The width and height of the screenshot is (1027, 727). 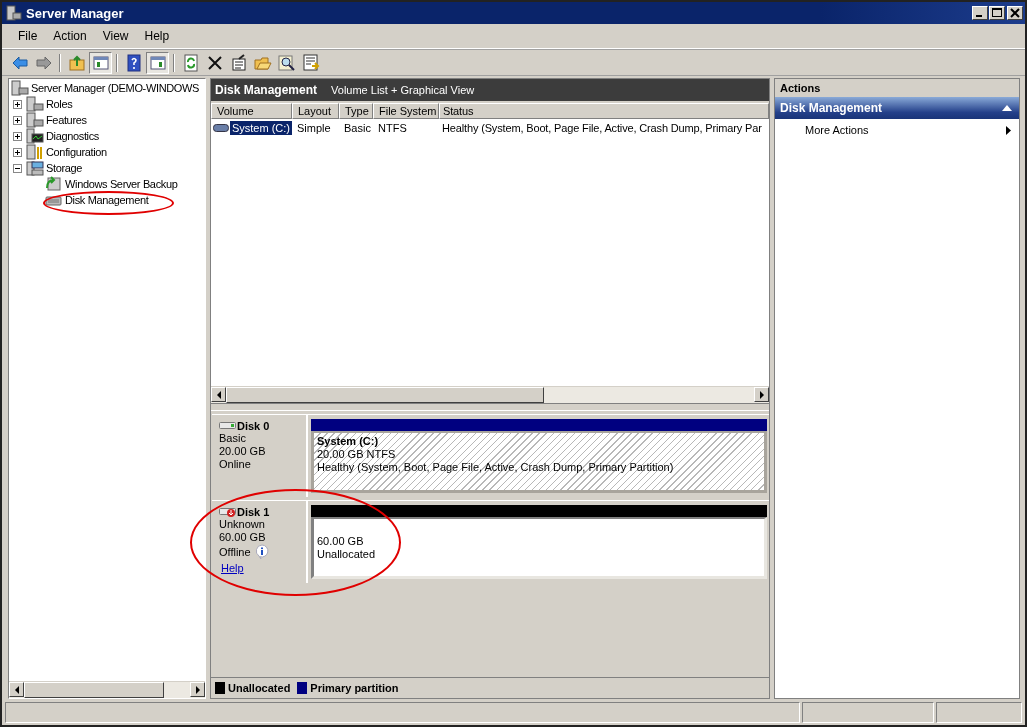 What do you see at coordinates (115, 36) in the screenshot?
I see `menu-item: View` at bounding box center [115, 36].